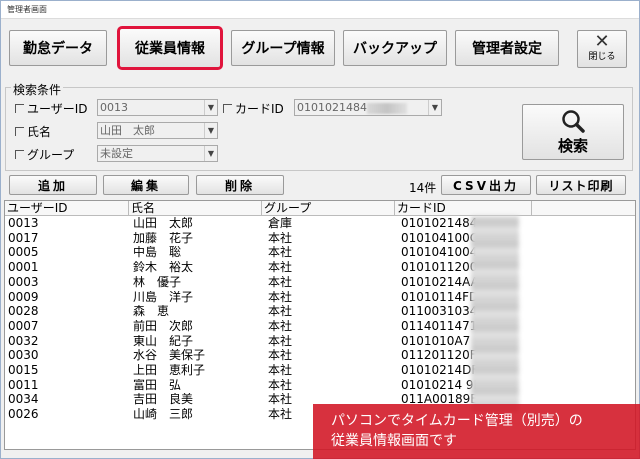 The image size is (640, 459). Describe the element at coordinates (602, 57) in the screenshot. I see `close-label: 閉じる` at that location.